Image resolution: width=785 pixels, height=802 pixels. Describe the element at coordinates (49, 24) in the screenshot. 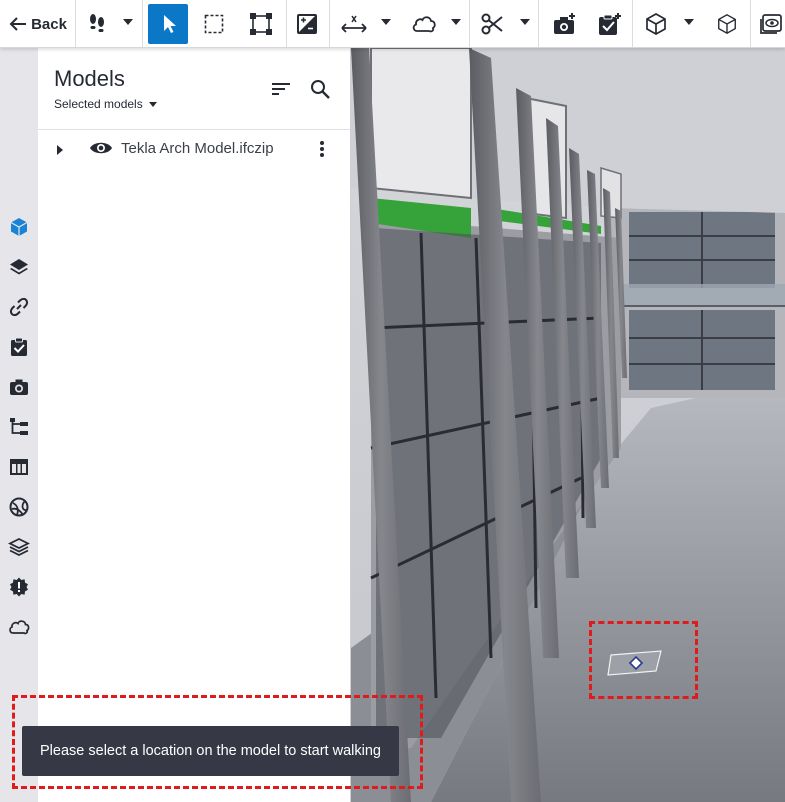

I see `back-label: Back` at that location.